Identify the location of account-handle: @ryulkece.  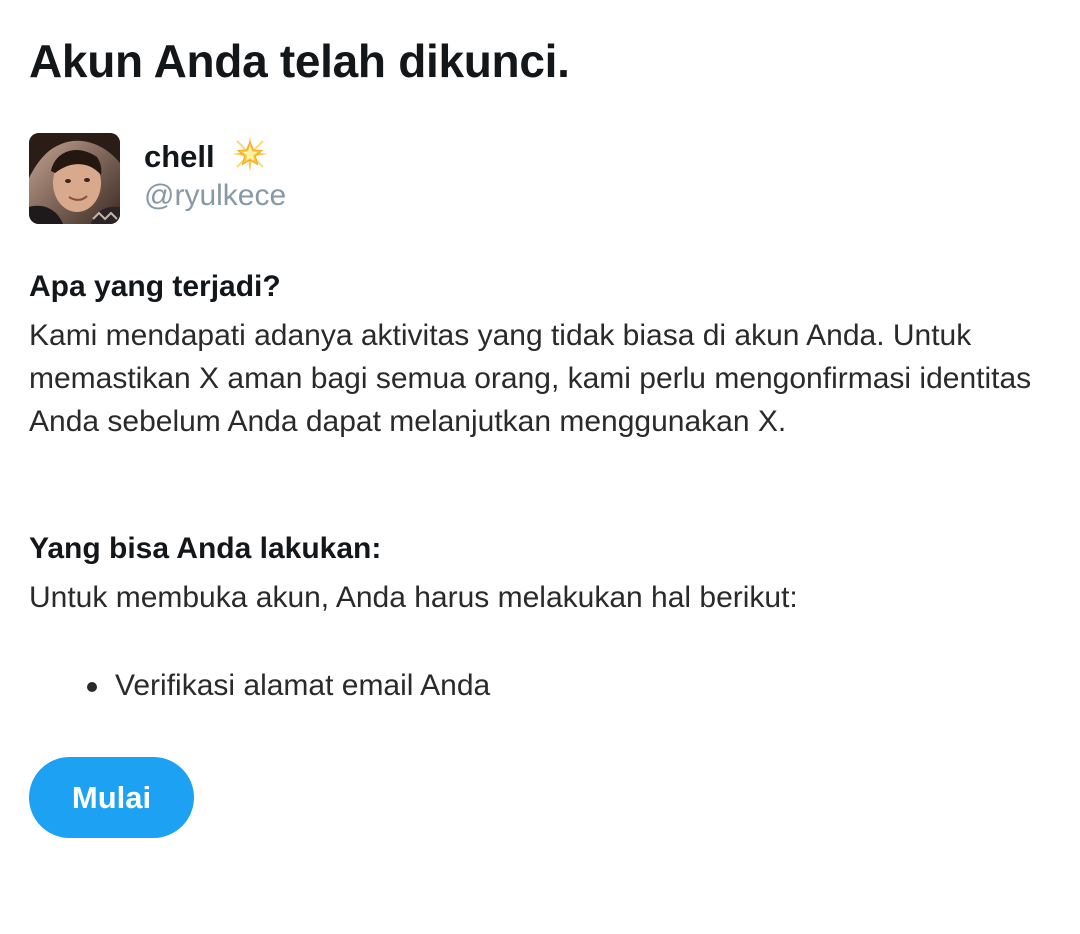
(215, 195).